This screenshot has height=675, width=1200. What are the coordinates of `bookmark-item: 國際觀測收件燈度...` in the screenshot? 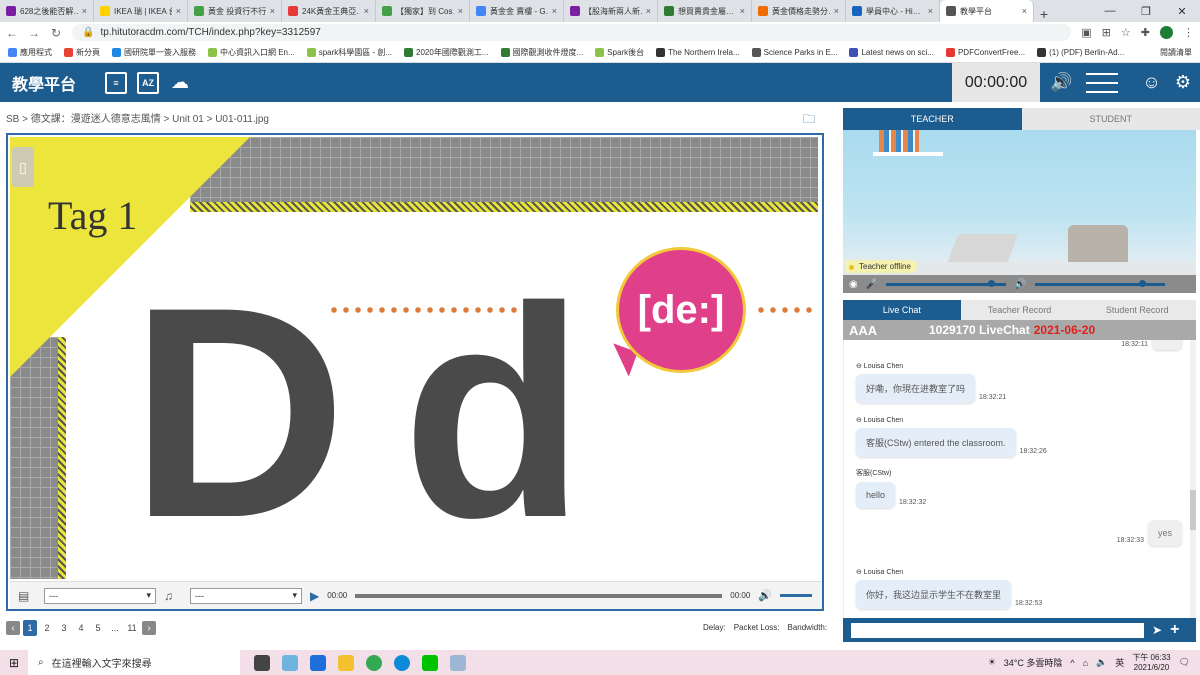 It's located at (541, 52).